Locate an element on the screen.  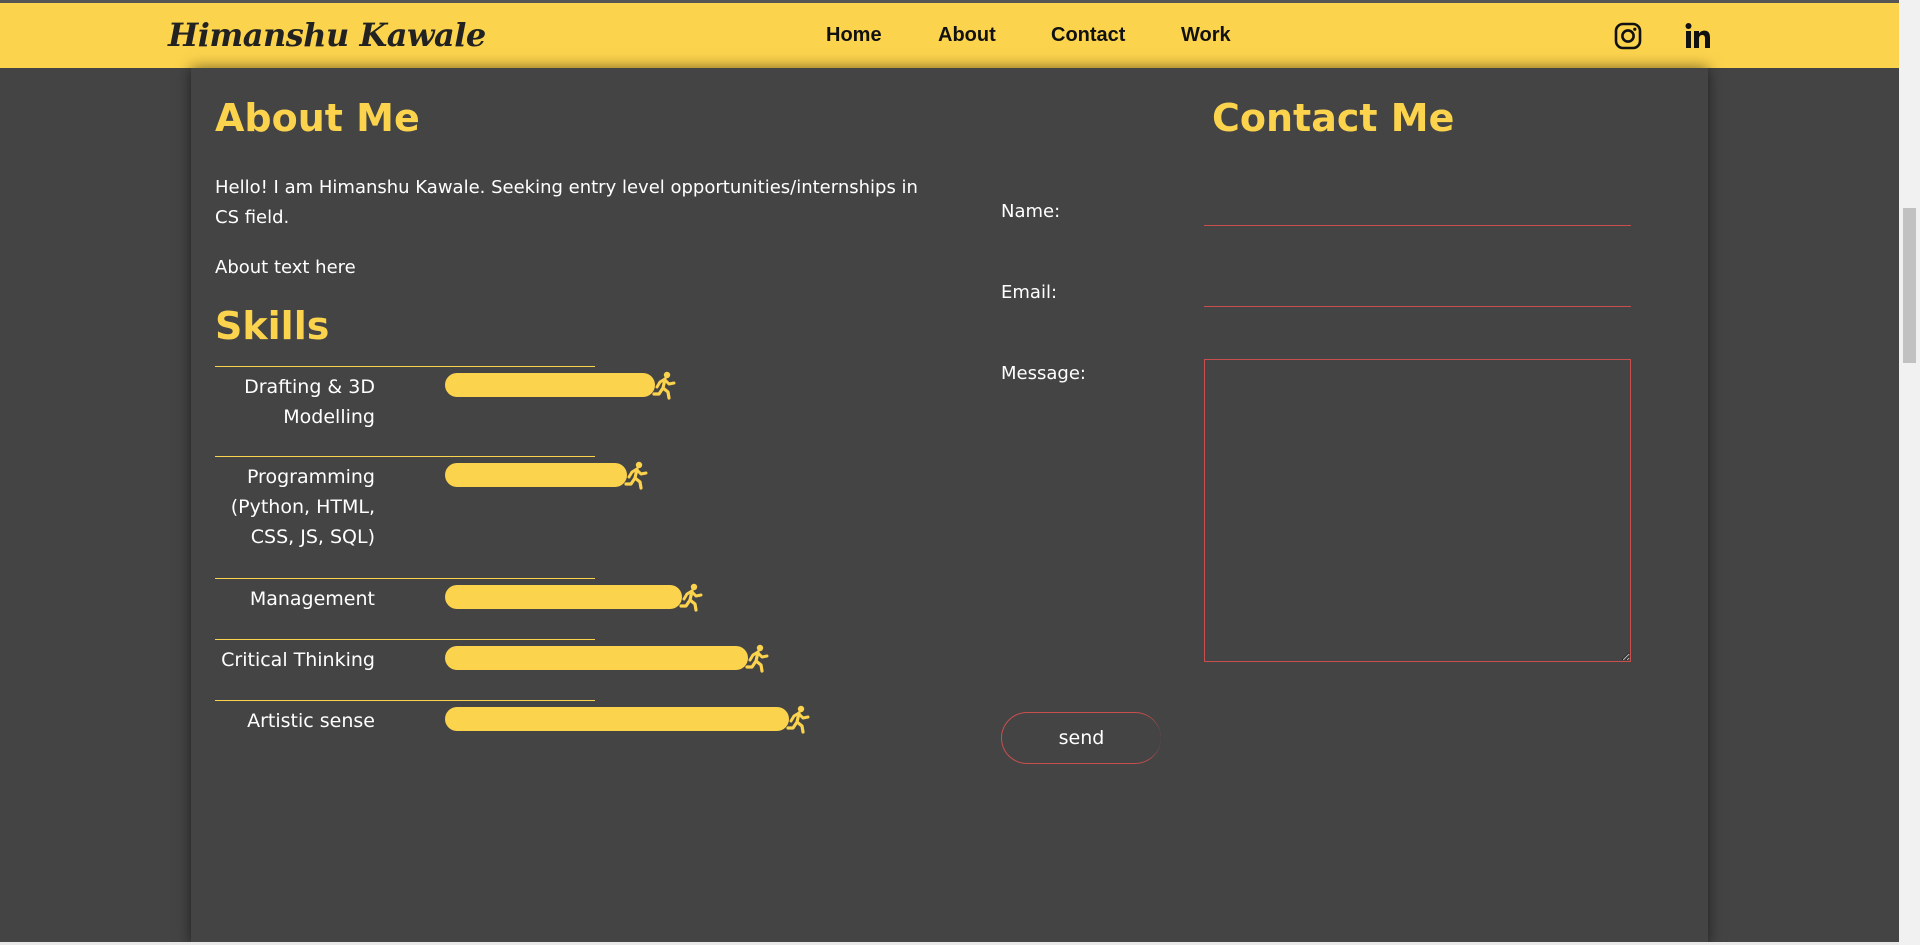
instagram-icon is located at coordinates (1628, 36).